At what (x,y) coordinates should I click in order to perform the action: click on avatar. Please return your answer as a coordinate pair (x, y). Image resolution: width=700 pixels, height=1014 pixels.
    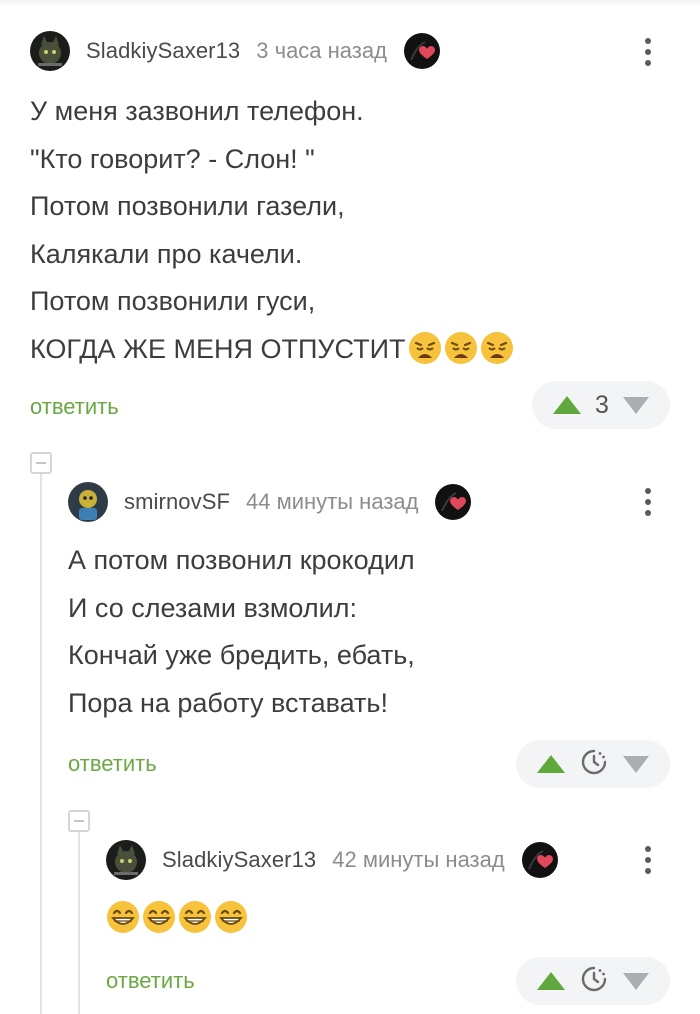
    Looking at the image, I should click on (126, 860).